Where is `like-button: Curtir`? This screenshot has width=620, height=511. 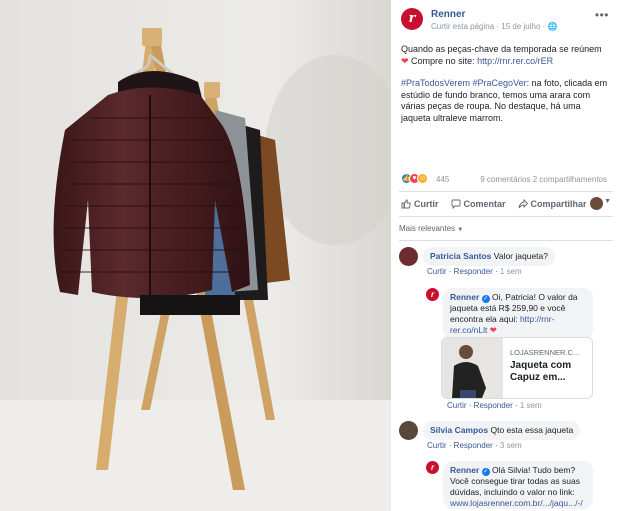
like-button: Curtir is located at coordinates (420, 204).